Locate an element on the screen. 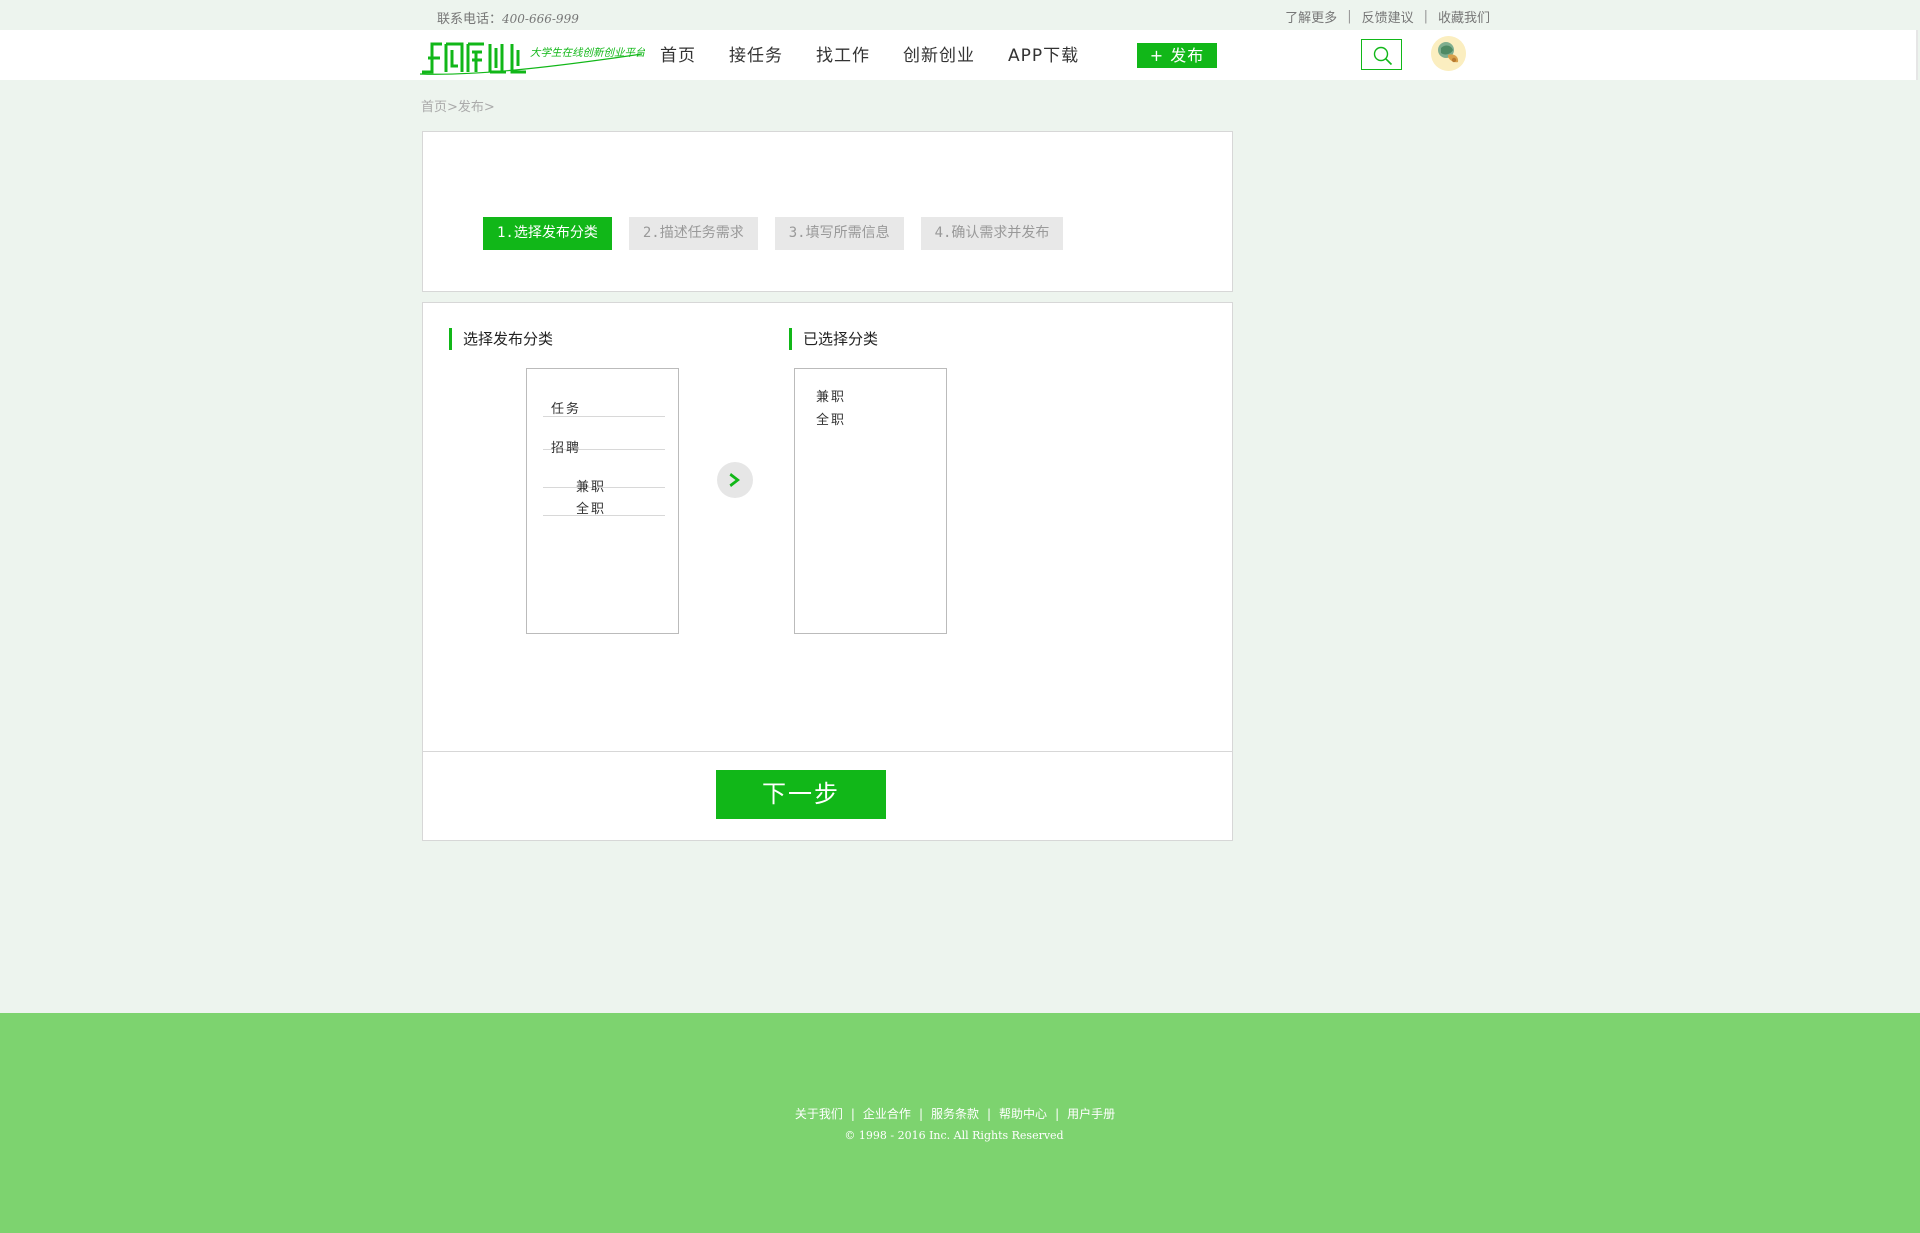  feedback-link: 反馈建议 is located at coordinates (1388, 16).